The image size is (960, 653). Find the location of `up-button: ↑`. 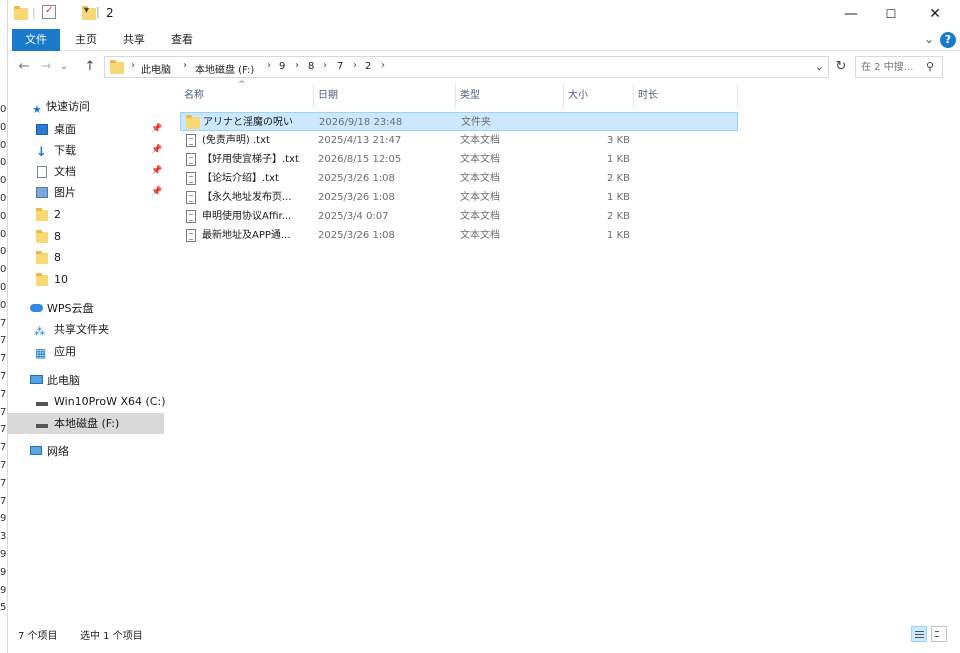

up-button: ↑ is located at coordinates (90, 67).